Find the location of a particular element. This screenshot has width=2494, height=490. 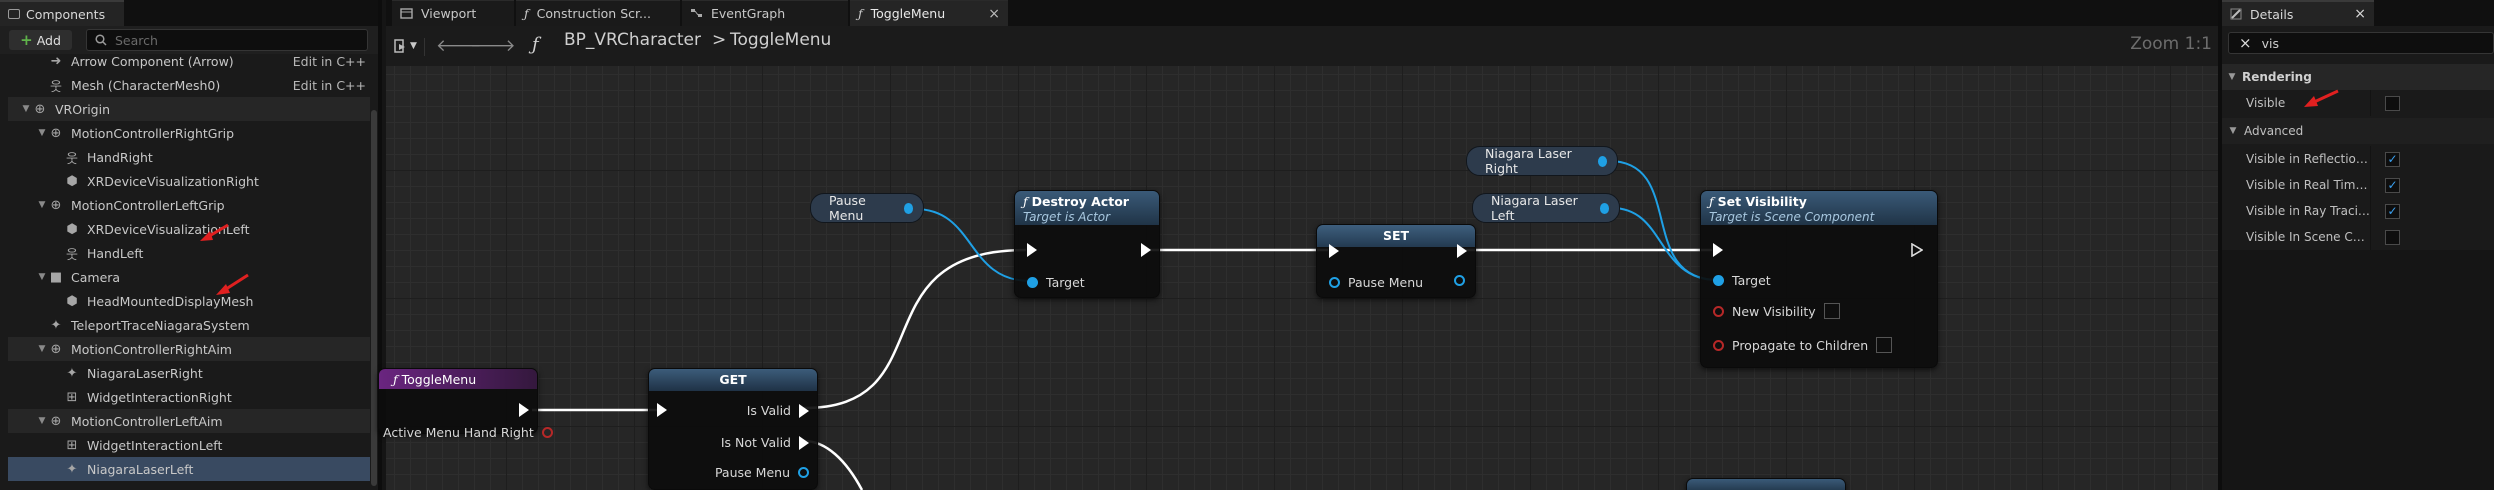

tree-item-label: Arrow Component (Arrow) is located at coordinates (152, 61).